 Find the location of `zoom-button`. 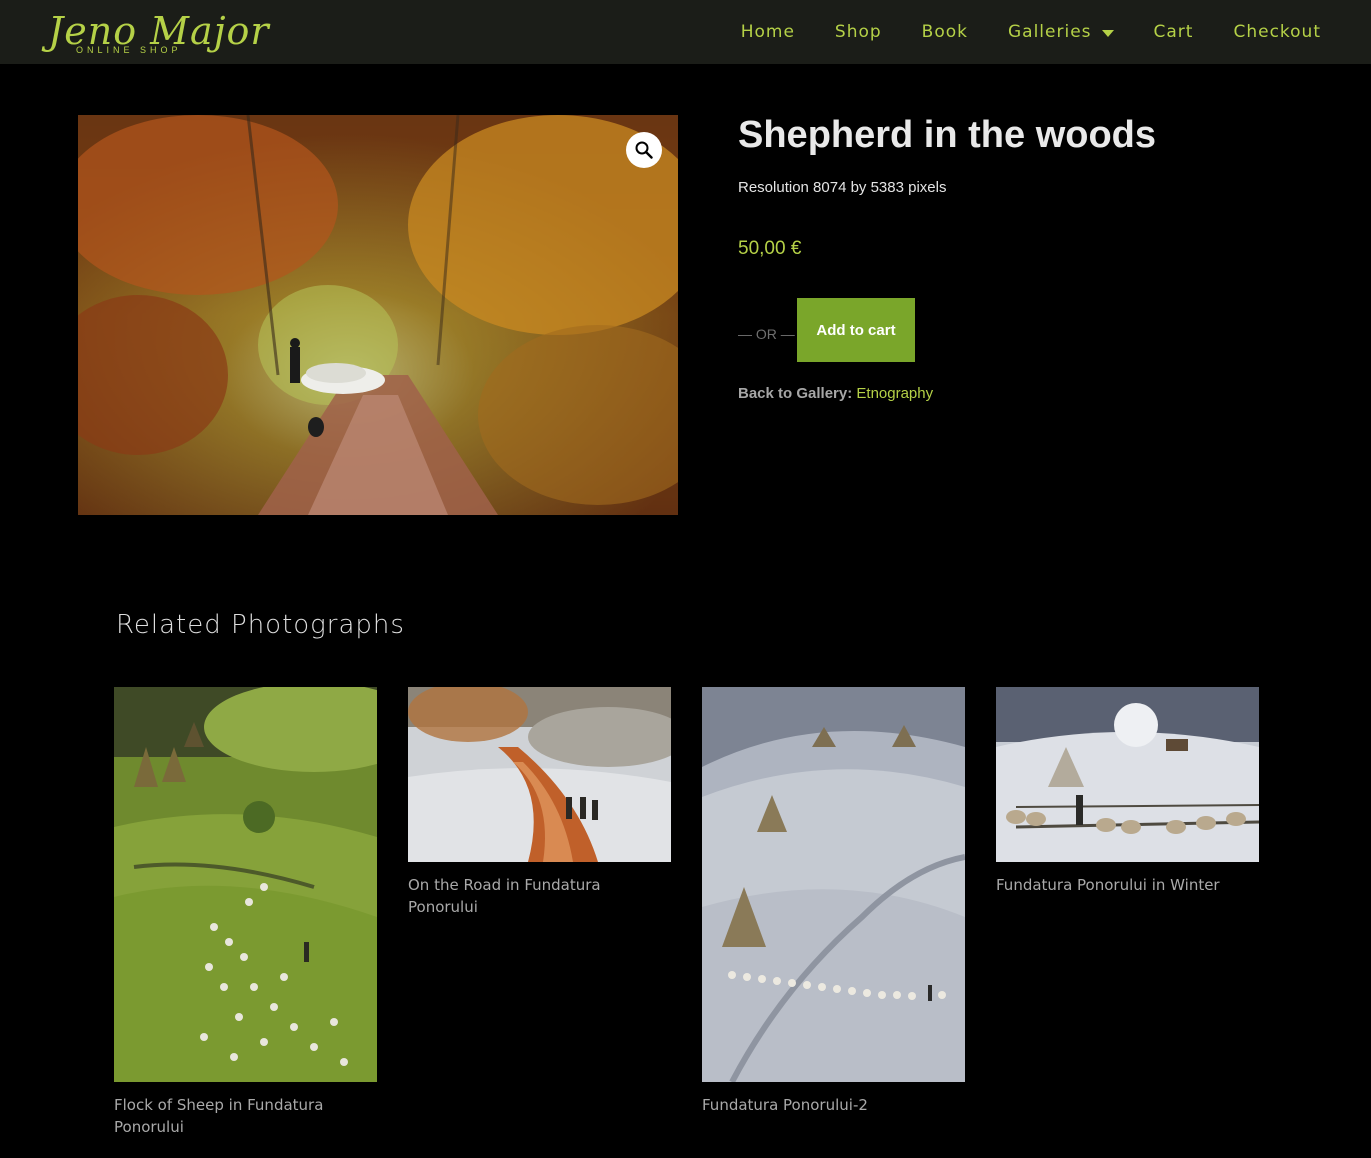

zoom-button is located at coordinates (644, 150).